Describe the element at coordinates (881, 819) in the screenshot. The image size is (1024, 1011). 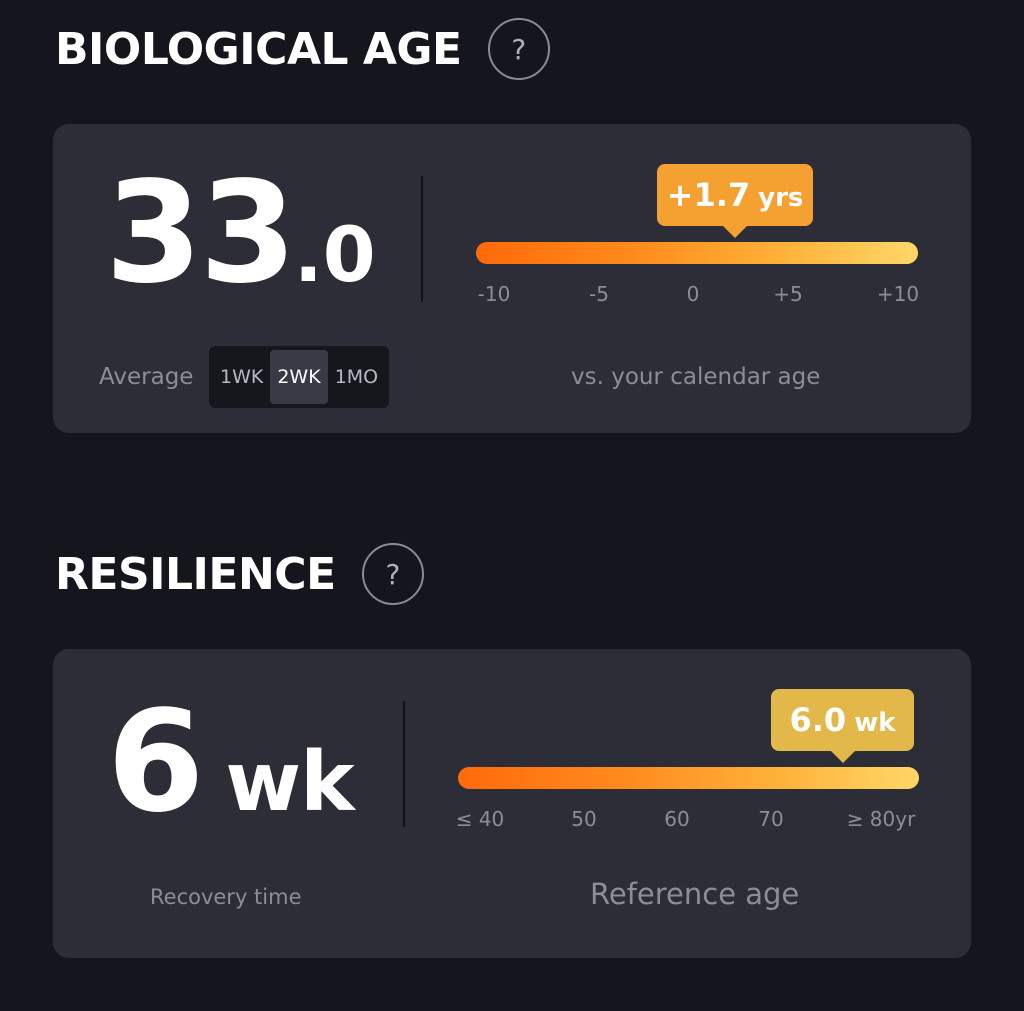
I see `scale-tick: ≥ 80yr` at that location.